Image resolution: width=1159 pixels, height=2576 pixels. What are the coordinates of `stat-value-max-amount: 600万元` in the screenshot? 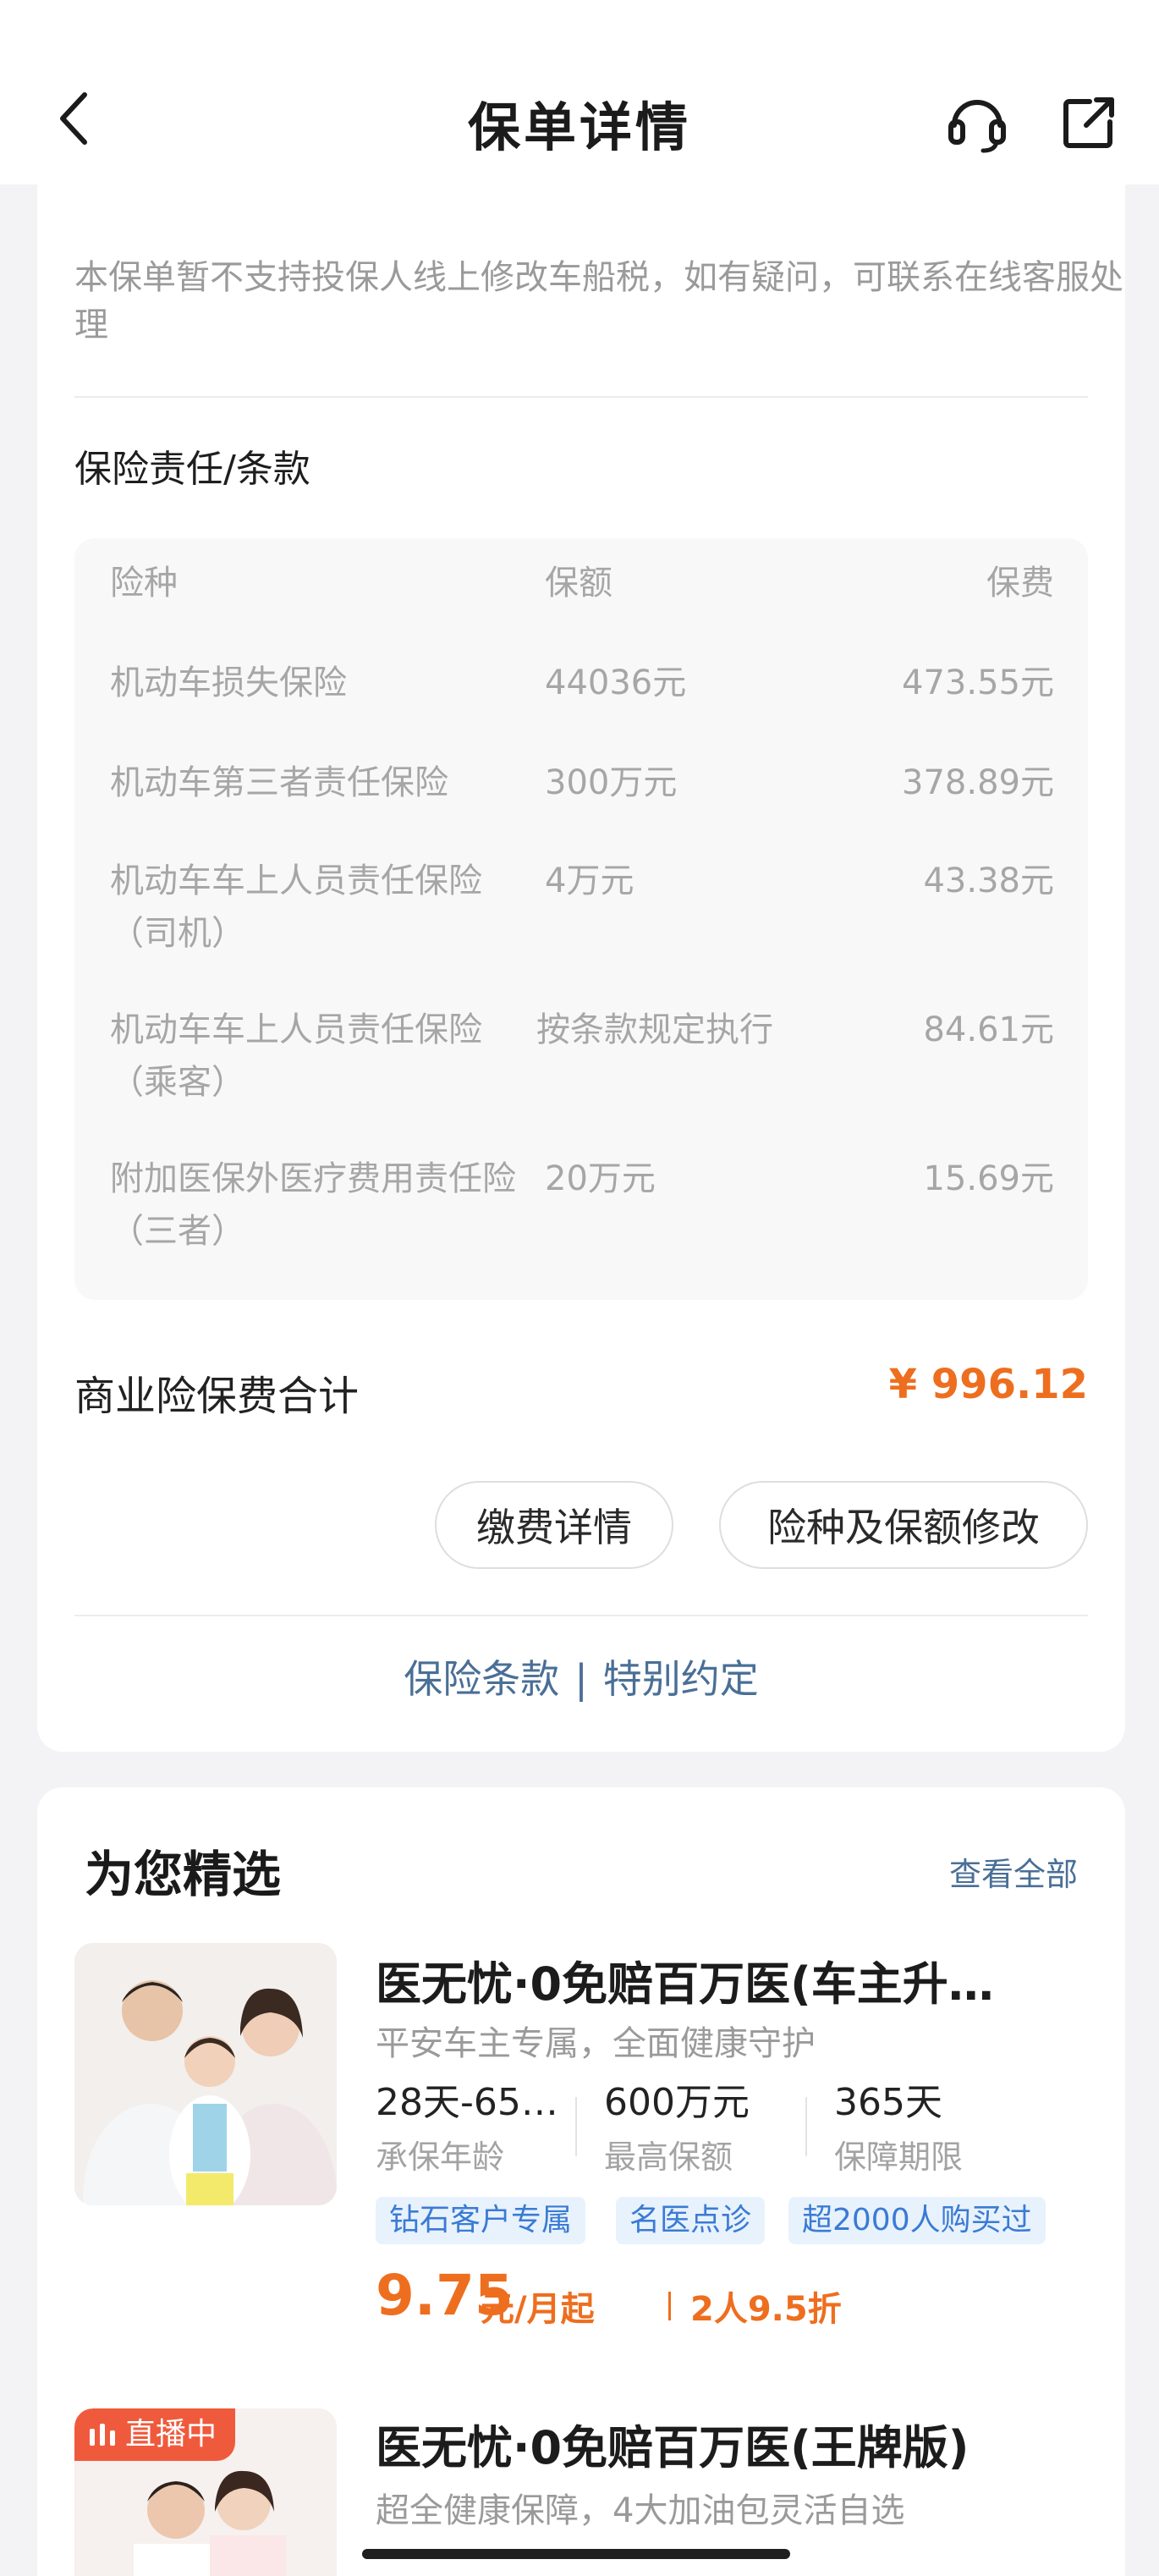 It's located at (677, 2102).